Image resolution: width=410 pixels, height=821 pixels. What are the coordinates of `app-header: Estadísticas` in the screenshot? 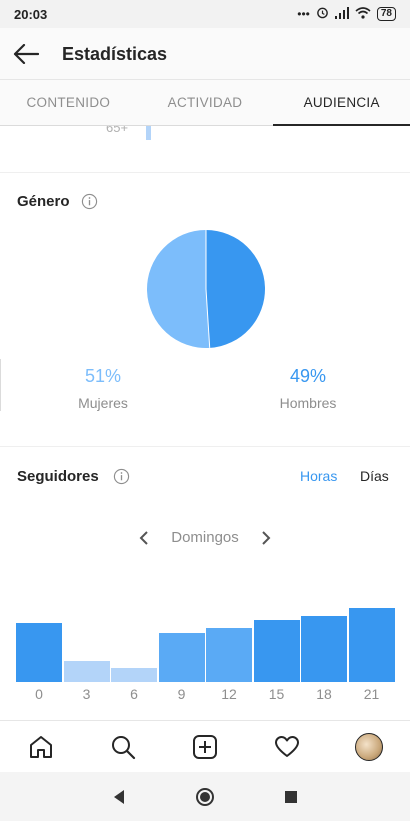 It's located at (205, 54).